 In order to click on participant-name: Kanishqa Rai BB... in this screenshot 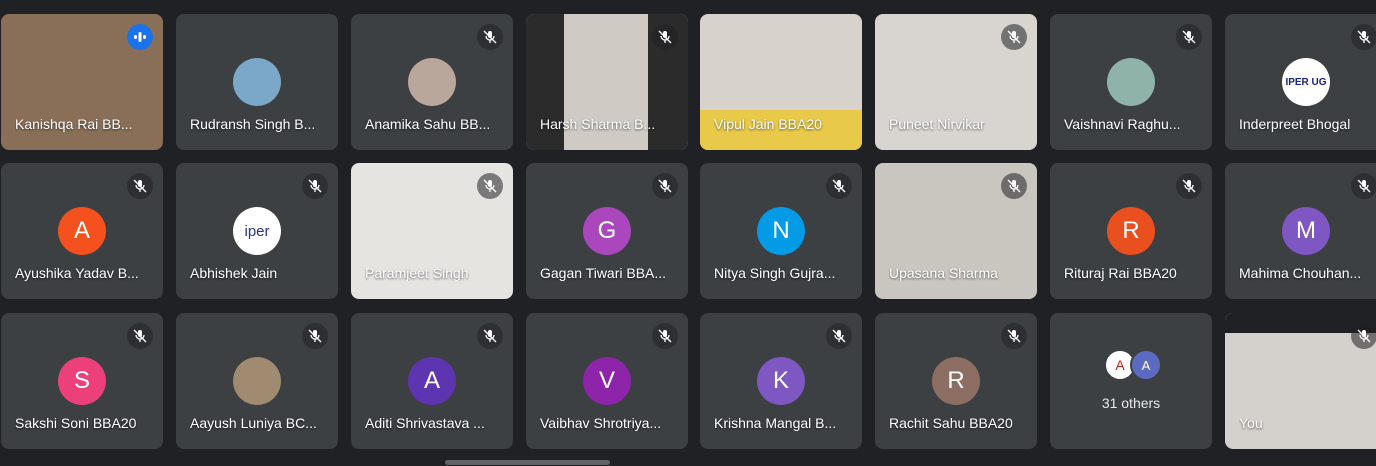, I will do `click(74, 124)`.